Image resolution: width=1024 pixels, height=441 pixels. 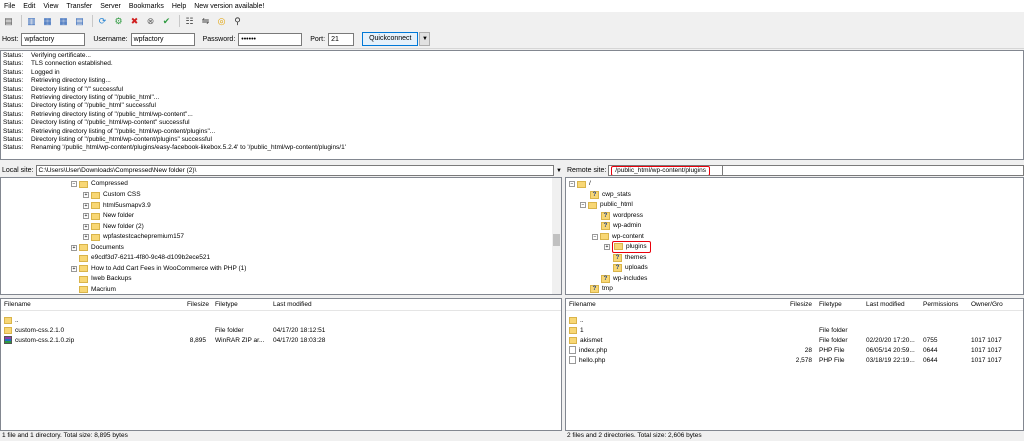 What do you see at coordinates (31, 72) in the screenshot?
I see `log-row: Status: Logged in` at bounding box center [31, 72].